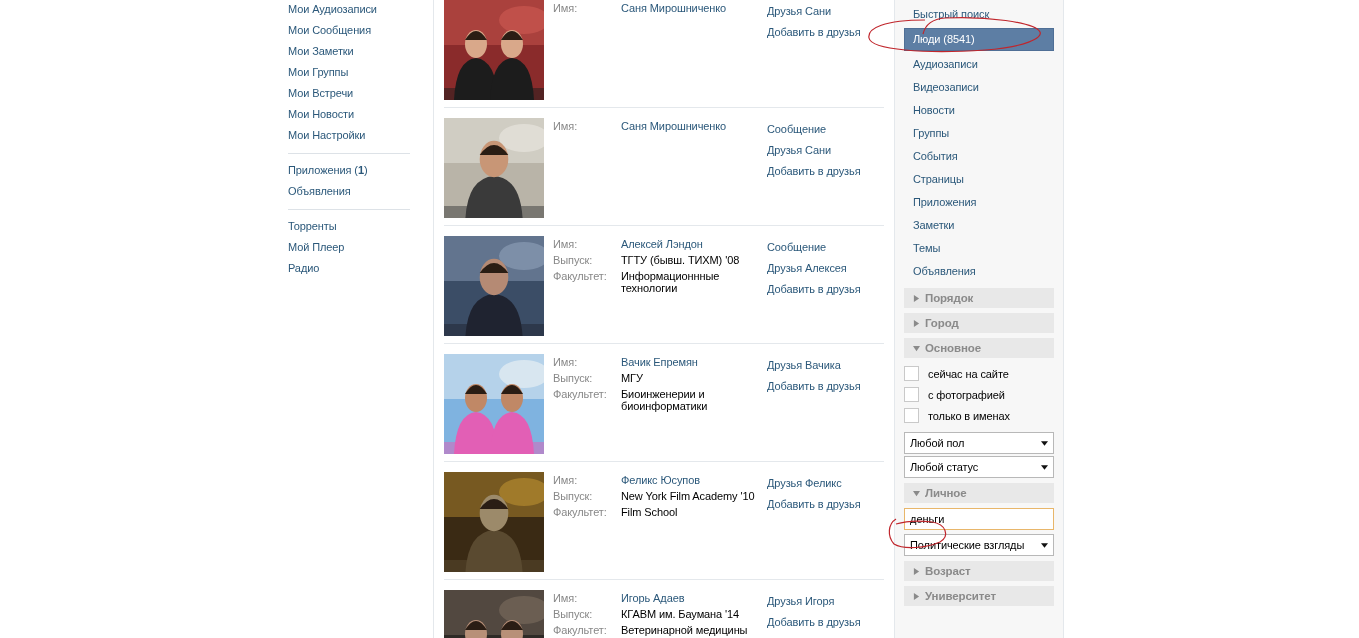 This screenshot has width=1359, height=638. What do you see at coordinates (814, 486) in the screenshot?
I see `action-link: Друзья Феликс` at bounding box center [814, 486].